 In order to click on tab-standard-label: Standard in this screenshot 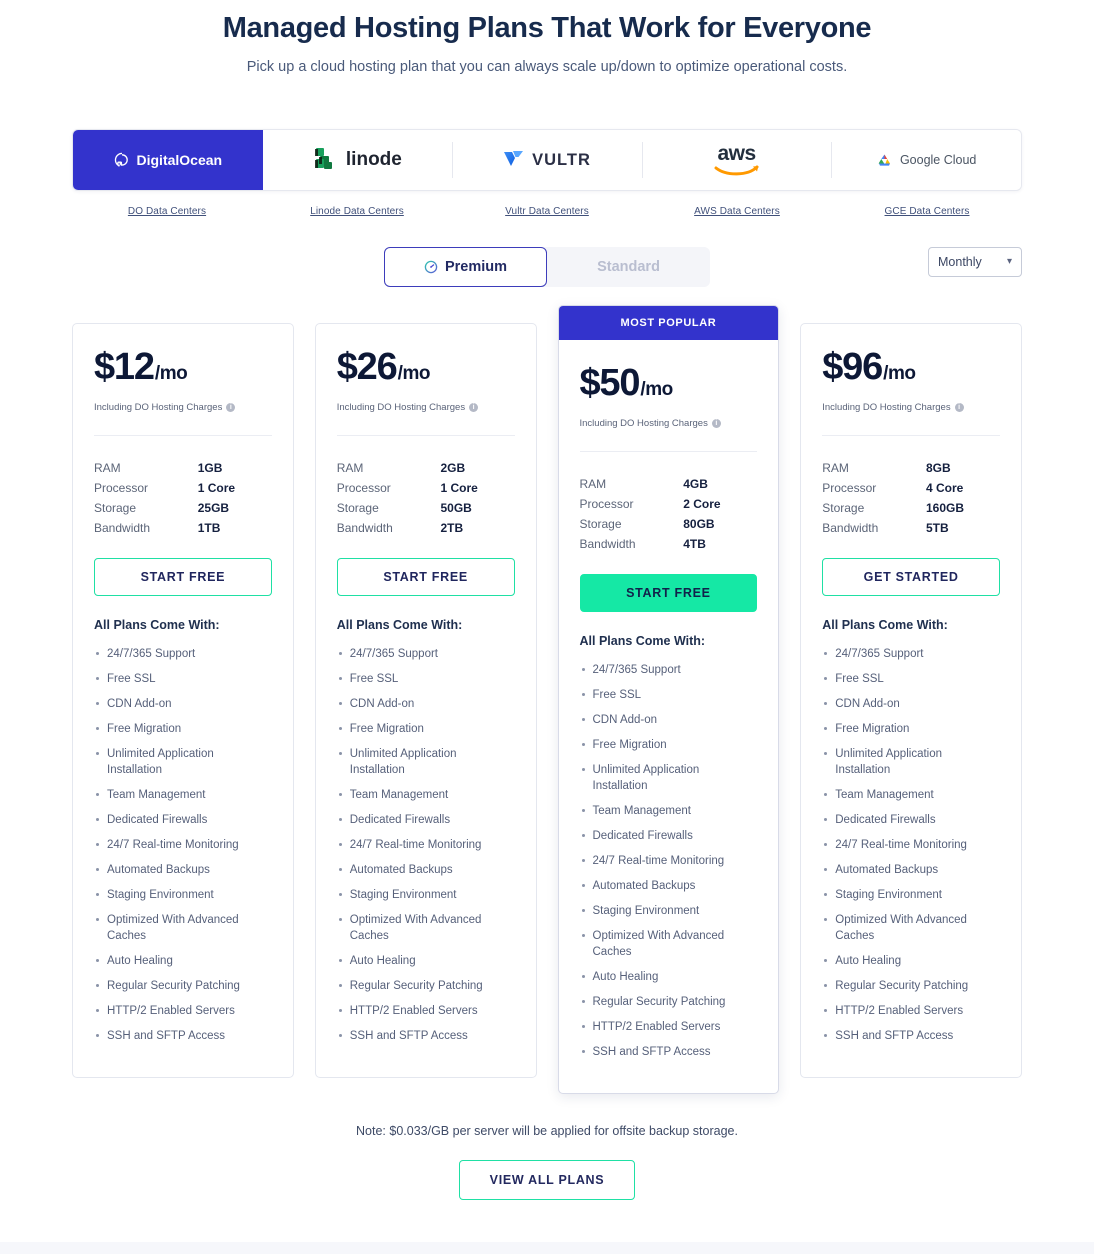, I will do `click(628, 267)`.